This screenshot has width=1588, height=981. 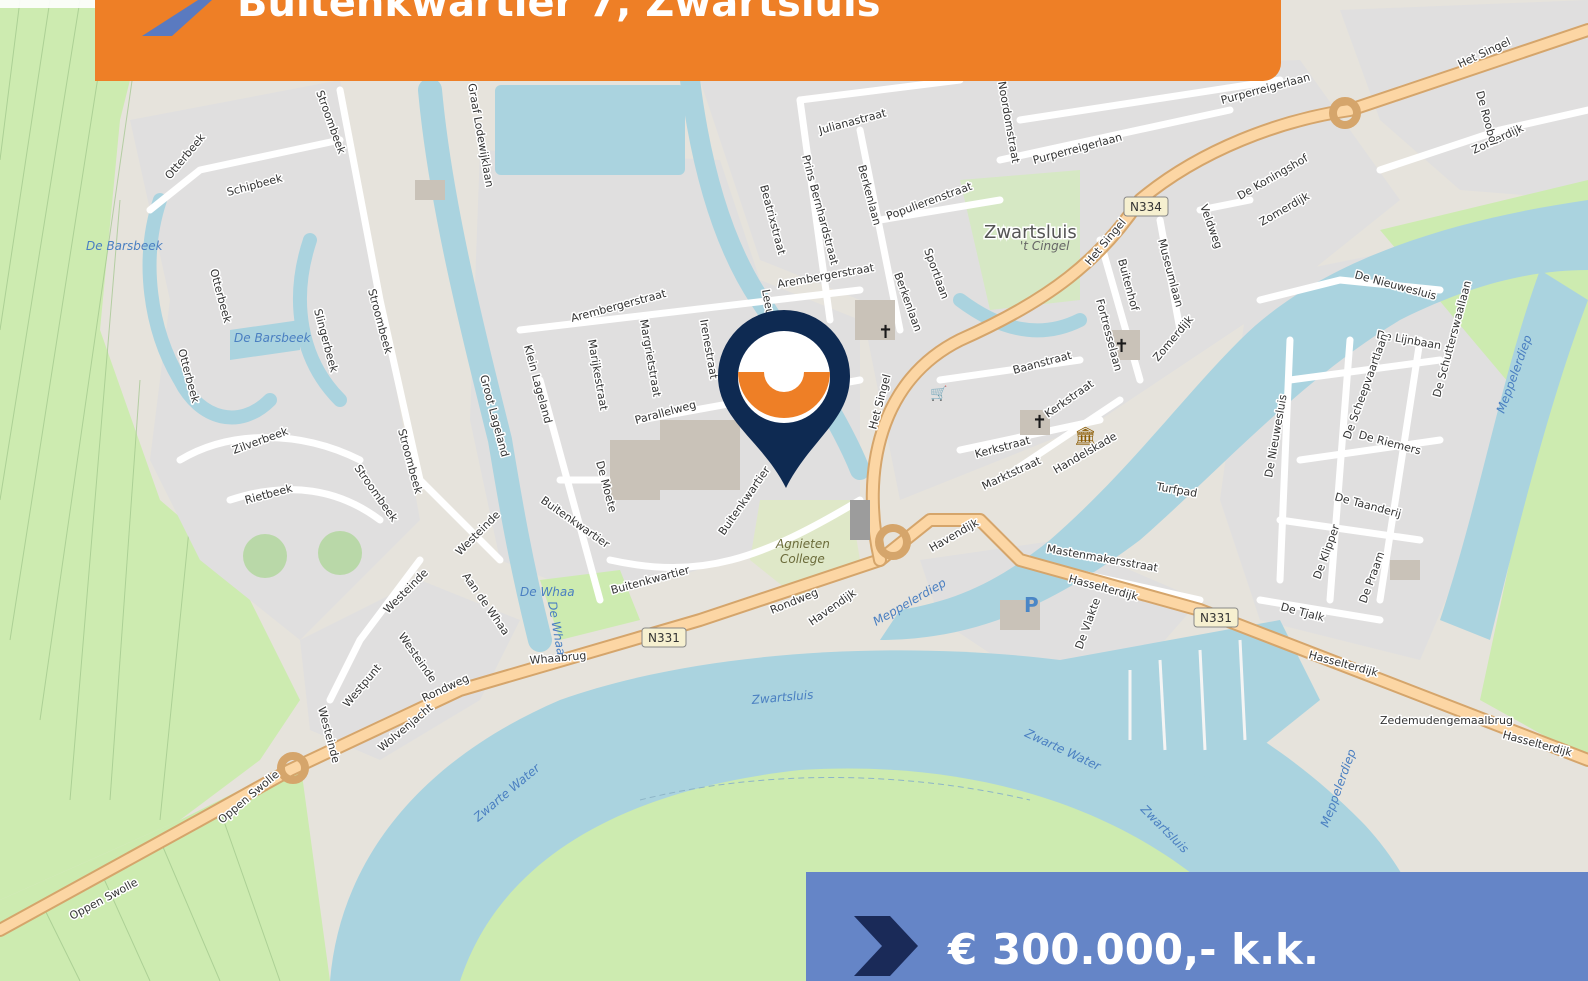 What do you see at coordinates (938, 393) in the screenshot?
I see `shop-icon: 🛒` at bounding box center [938, 393].